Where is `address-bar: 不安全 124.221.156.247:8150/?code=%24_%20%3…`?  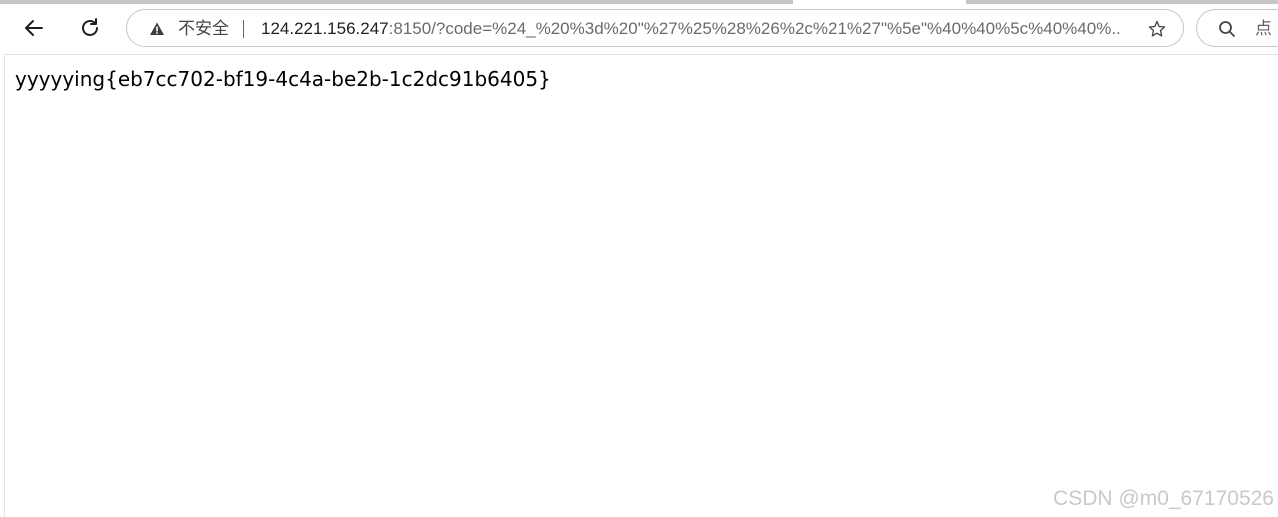 address-bar: 不安全 124.221.156.247:8150/?code=%24_%20%3… is located at coordinates (655, 28).